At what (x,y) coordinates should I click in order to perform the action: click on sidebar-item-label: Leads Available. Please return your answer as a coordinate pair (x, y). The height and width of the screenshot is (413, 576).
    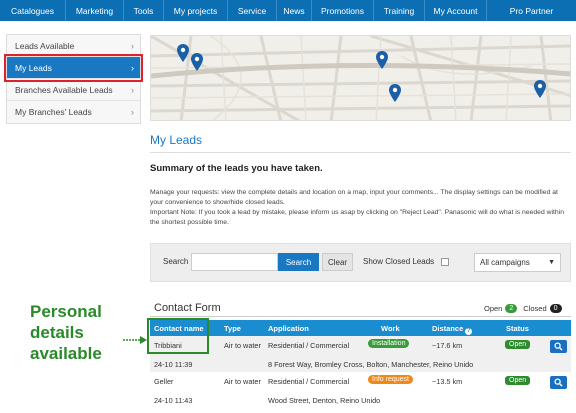
    Looking at the image, I should click on (45, 45).